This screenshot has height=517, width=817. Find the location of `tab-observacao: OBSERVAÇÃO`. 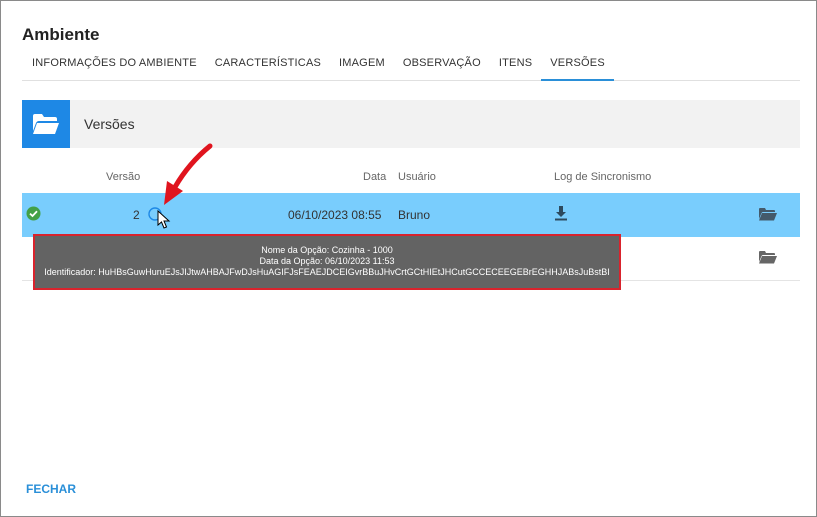

tab-observacao: OBSERVAÇÃO is located at coordinates (442, 65).